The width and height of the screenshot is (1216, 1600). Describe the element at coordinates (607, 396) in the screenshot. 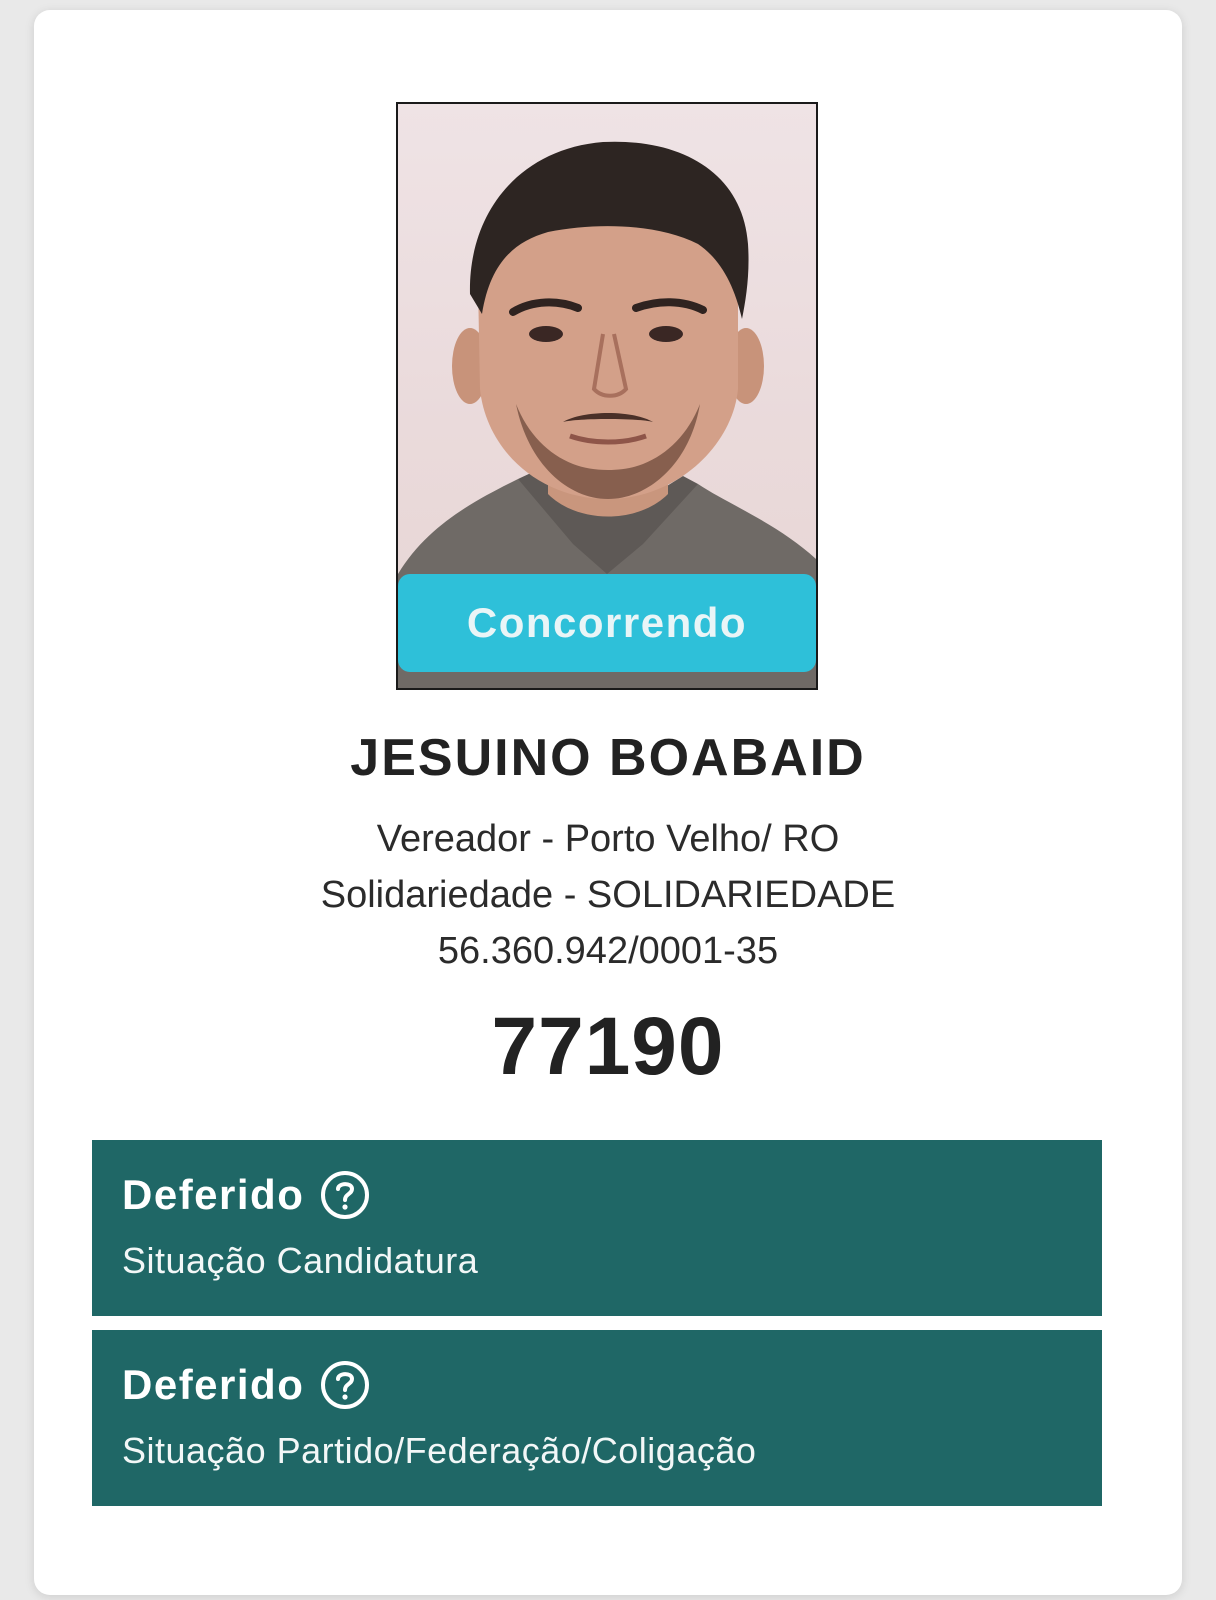

I see `candidate-photo: Concorrendo` at that location.